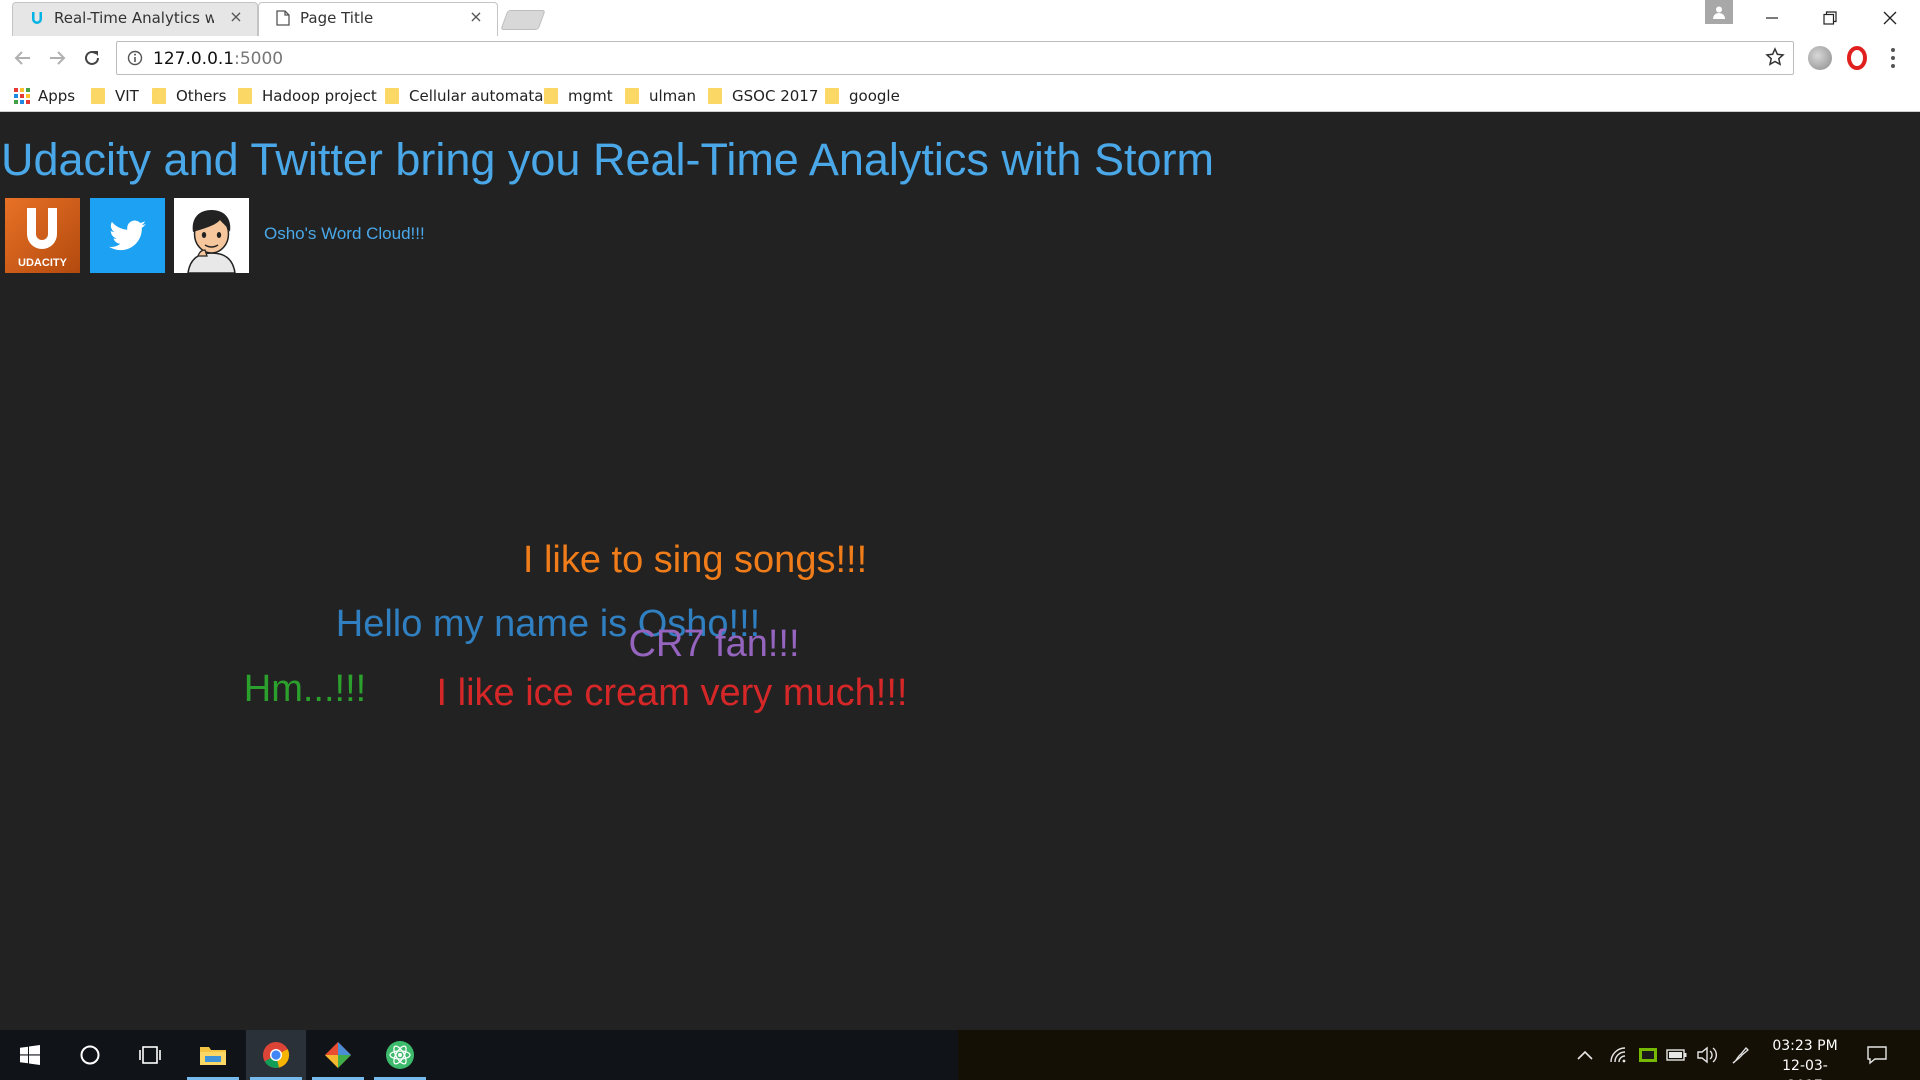 The width and height of the screenshot is (1920, 1080). I want to click on url-text: 127.0.0.1:5000, so click(218, 59).